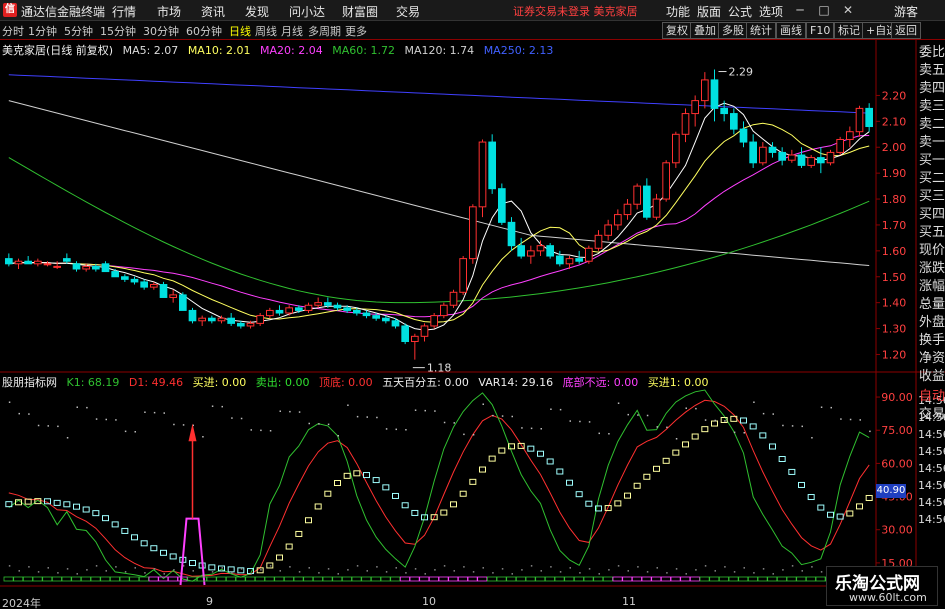 The image size is (945, 609). I want to click on side-item-16: 换手, so click(931, 341).